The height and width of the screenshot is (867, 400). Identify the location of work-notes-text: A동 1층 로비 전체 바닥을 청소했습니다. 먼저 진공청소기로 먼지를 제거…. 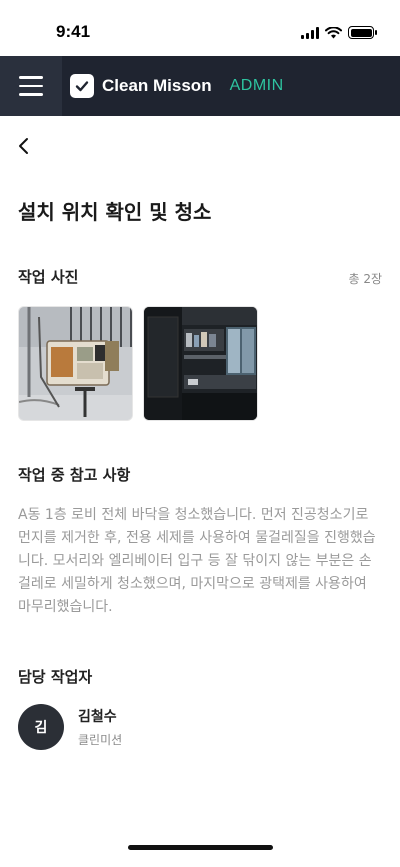
(197, 561).